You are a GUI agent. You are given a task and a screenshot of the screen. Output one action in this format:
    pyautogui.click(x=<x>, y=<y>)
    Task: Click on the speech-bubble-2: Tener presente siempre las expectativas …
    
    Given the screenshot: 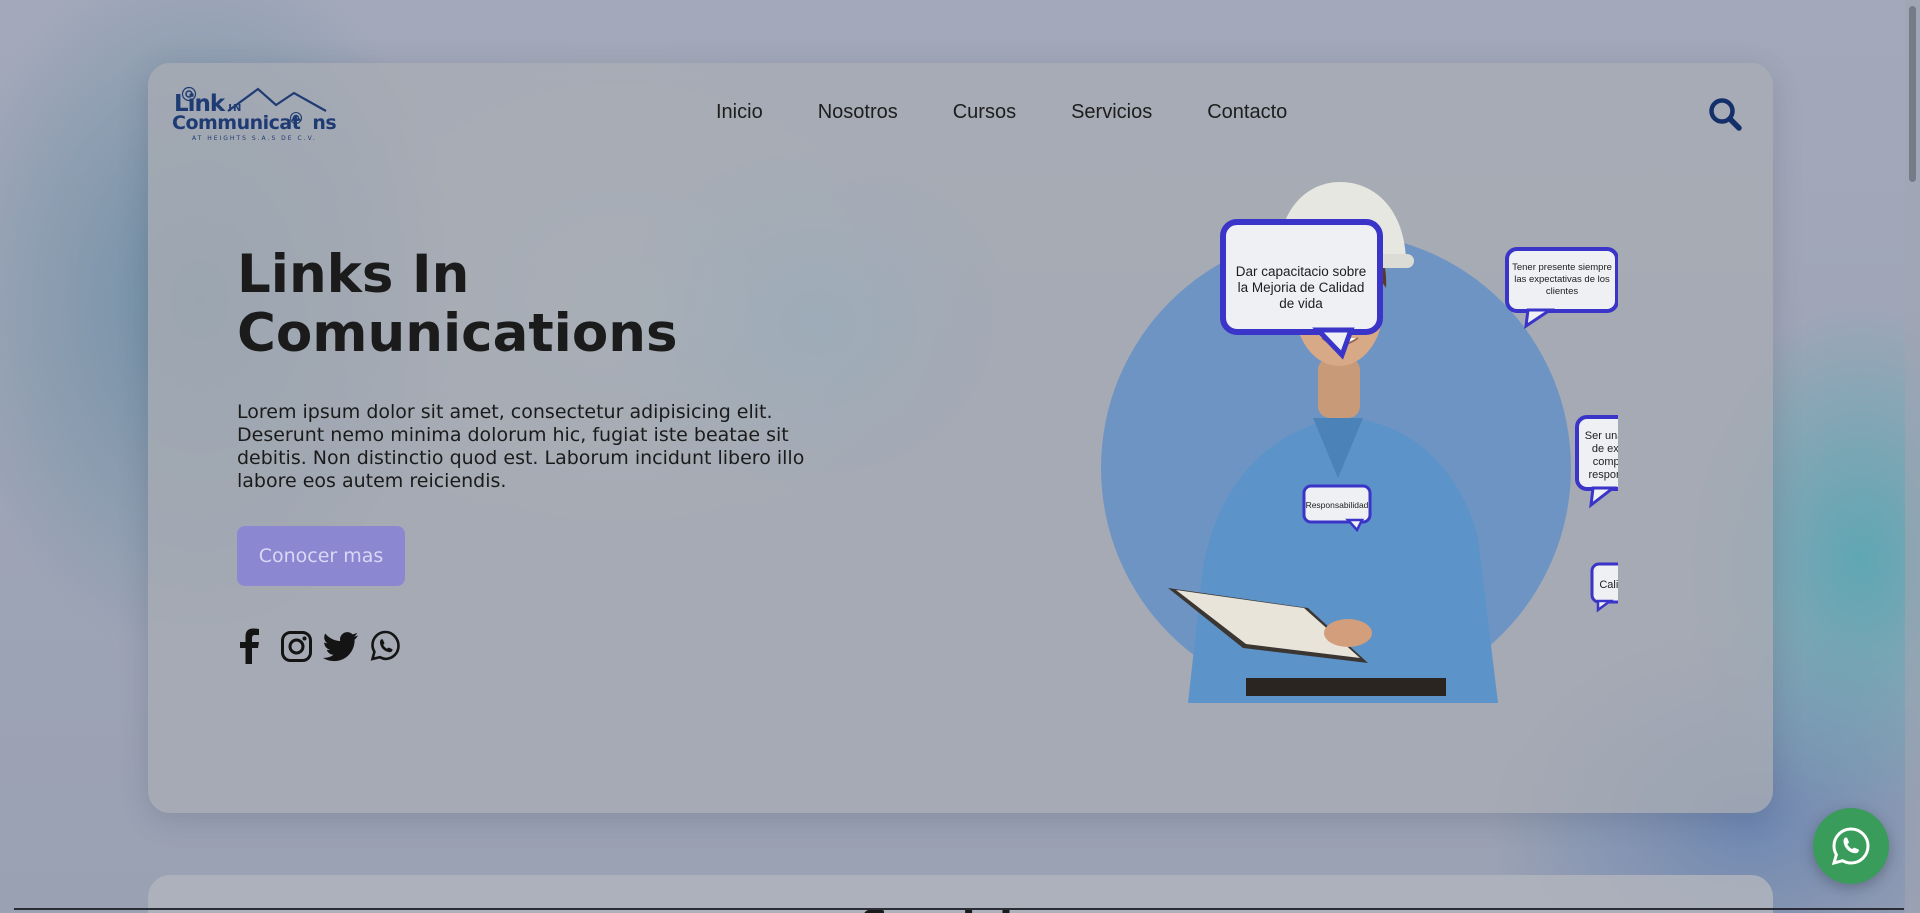 What is the action you would take?
    pyautogui.click(x=1561, y=288)
    